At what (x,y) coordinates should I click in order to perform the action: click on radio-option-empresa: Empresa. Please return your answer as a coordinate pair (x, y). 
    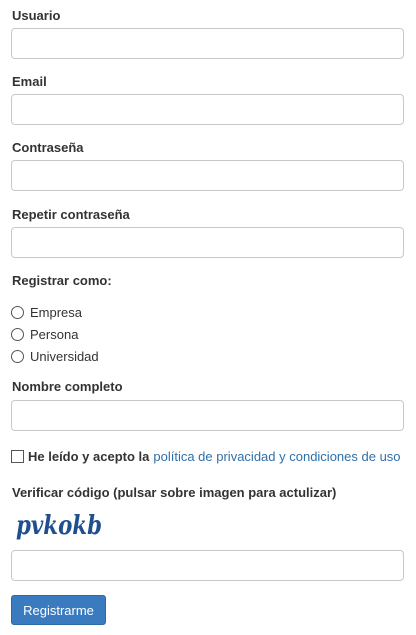
    Looking at the image, I should click on (46, 312).